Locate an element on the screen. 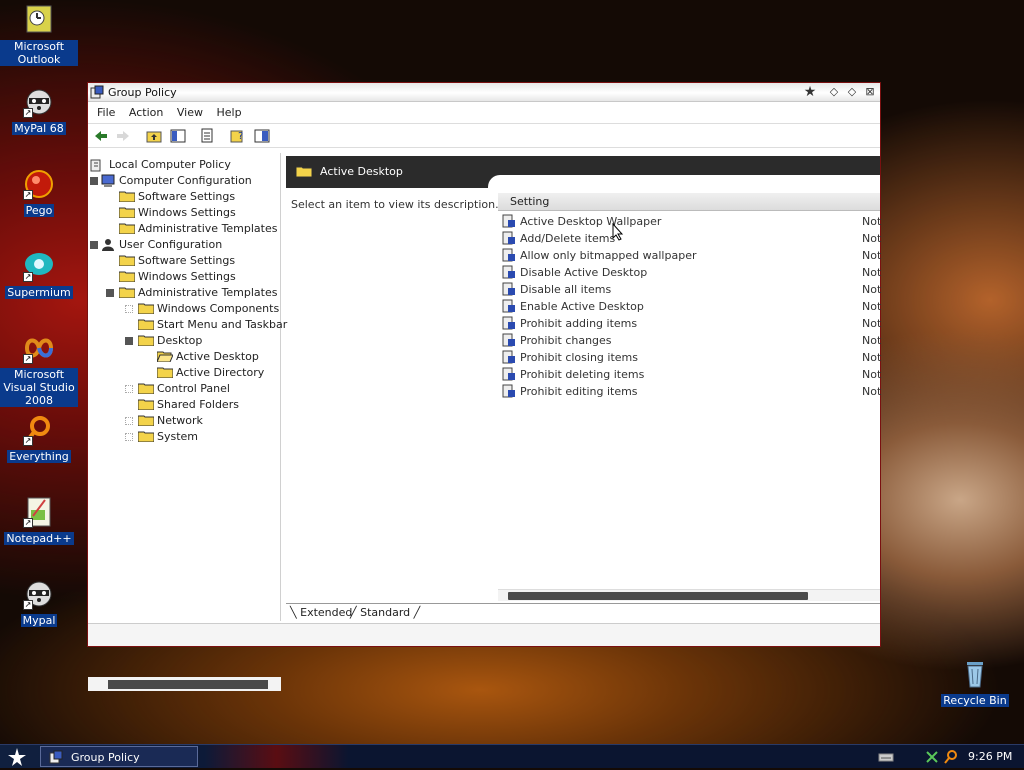 Image resolution: width=1024 pixels, height=770 pixels. window-title: Group Policy is located at coordinates (142, 92).